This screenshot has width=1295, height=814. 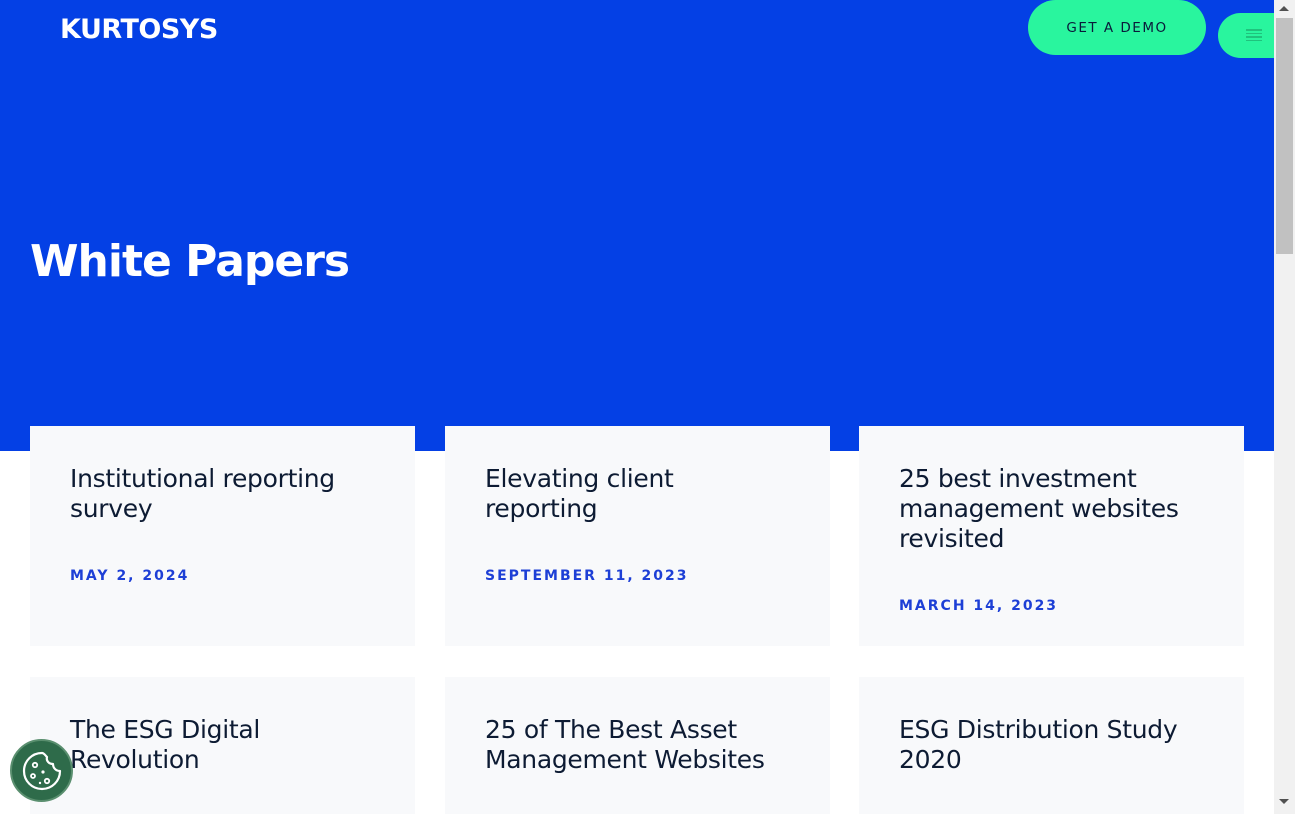 I want to click on paper-date: MAY 2, 2024, so click(x=130, y=576).